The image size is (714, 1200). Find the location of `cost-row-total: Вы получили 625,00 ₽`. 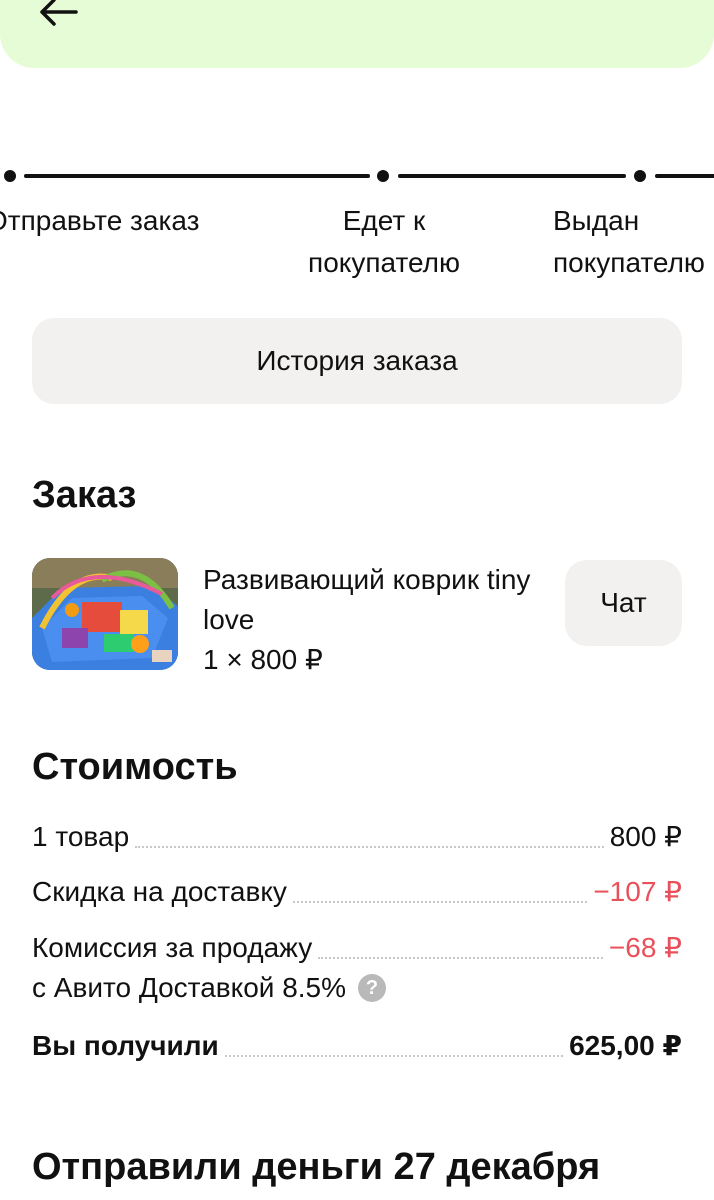

cost-row-total: Вы получили 625,00 ₽ is located at coordinates (357, 1046).